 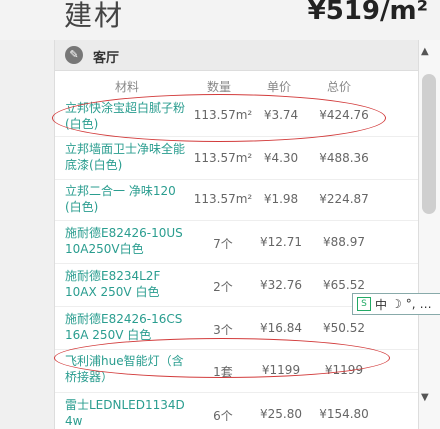 What do you see at coordinates (281, 242) in the screenshot?
I see `material-unit-price: ¥12.71` at bounding box center [281, 242].